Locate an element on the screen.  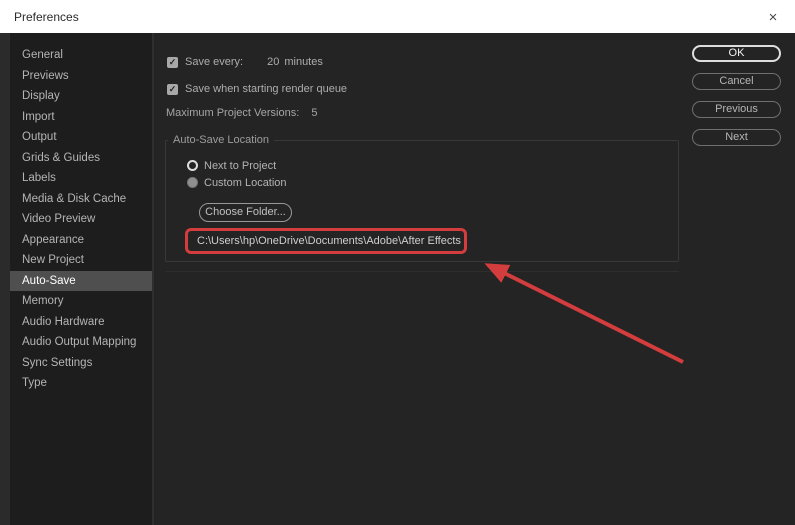
sidebar-item-new-project: New Project is located at coordinates (81, 260).